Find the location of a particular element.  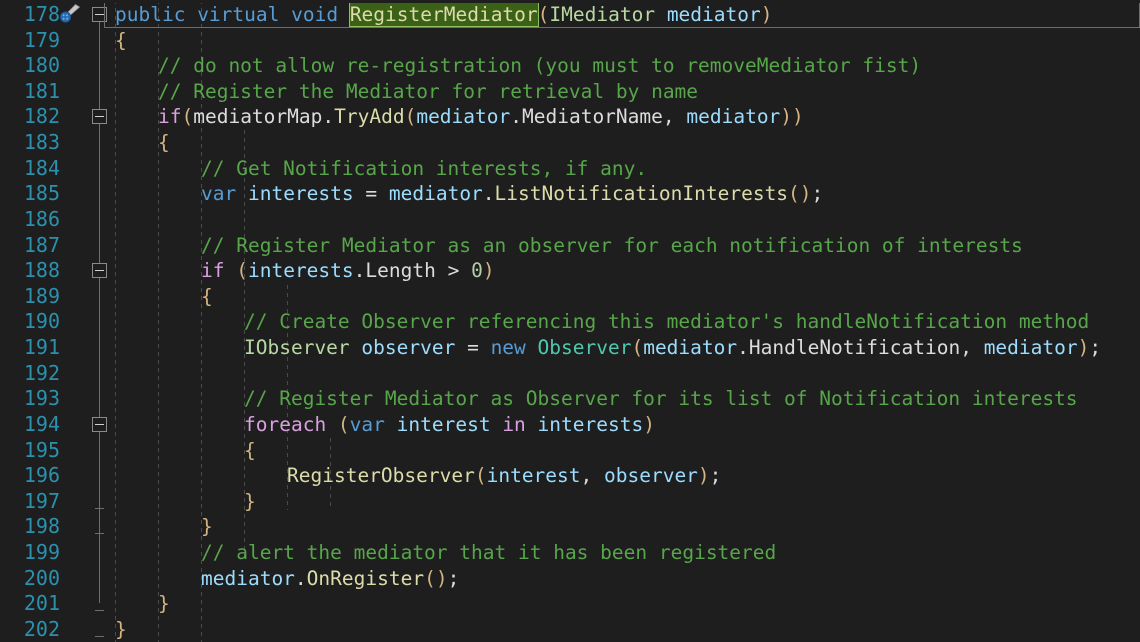

code-token: Observer is located at coordinates (584, 348).